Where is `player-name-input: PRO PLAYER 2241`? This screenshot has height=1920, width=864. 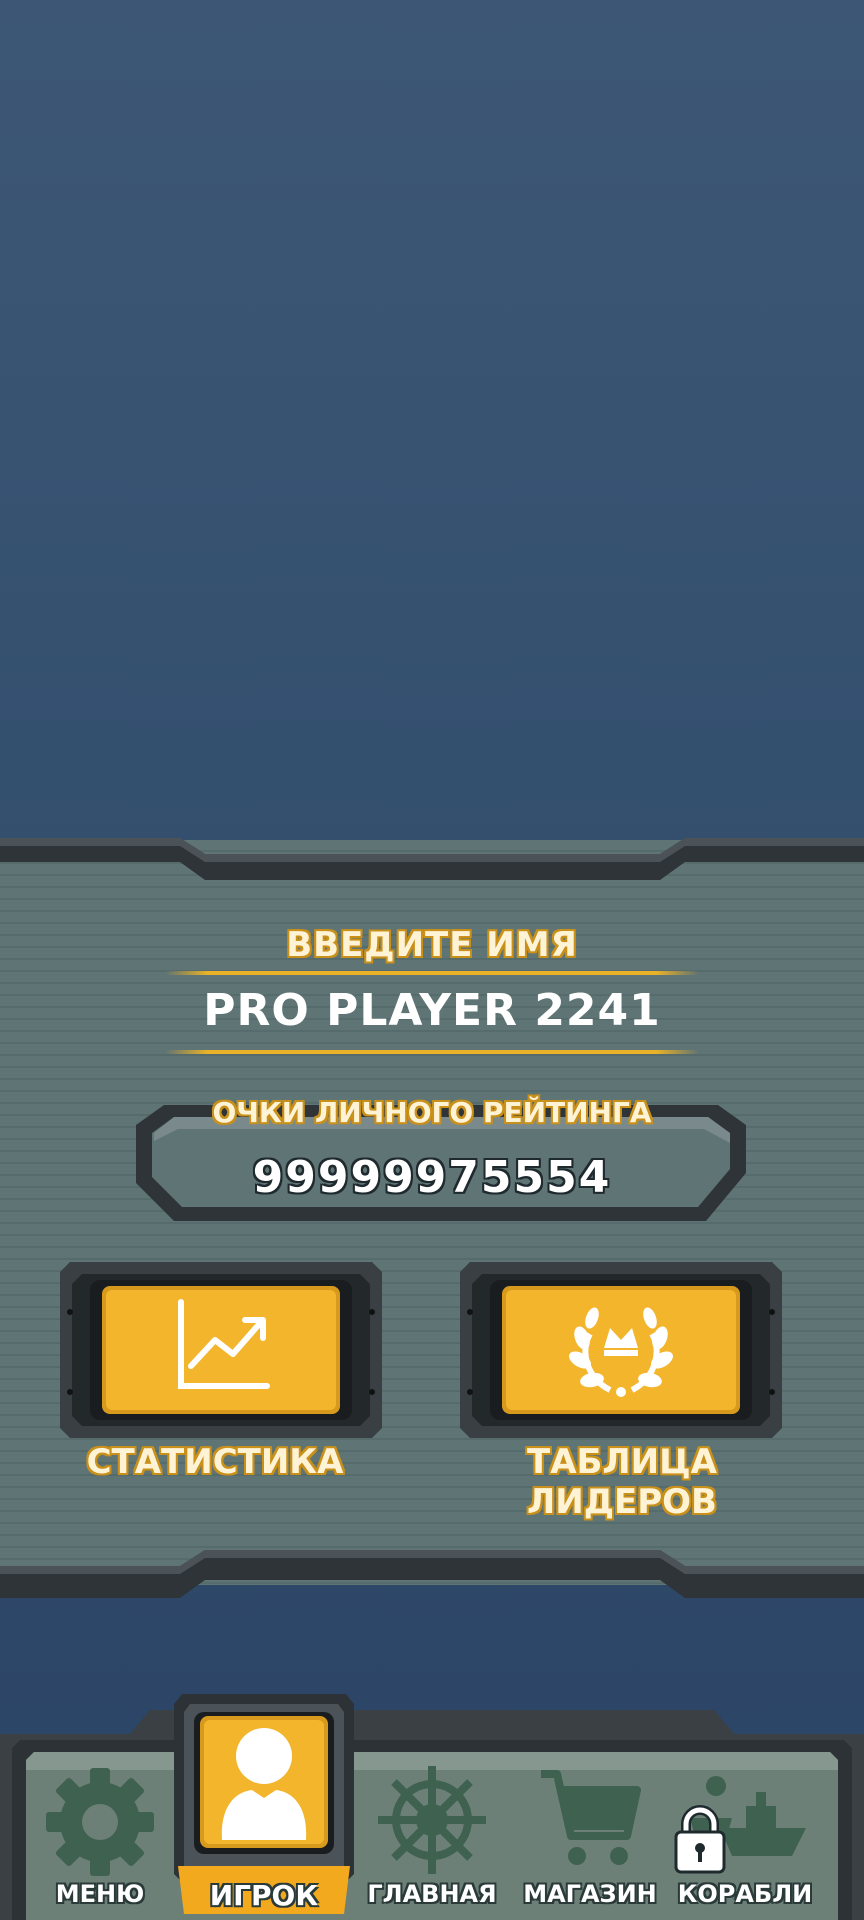 player-name-input: PRO PLAYER 2241 is located at coordinates (432, 1010).